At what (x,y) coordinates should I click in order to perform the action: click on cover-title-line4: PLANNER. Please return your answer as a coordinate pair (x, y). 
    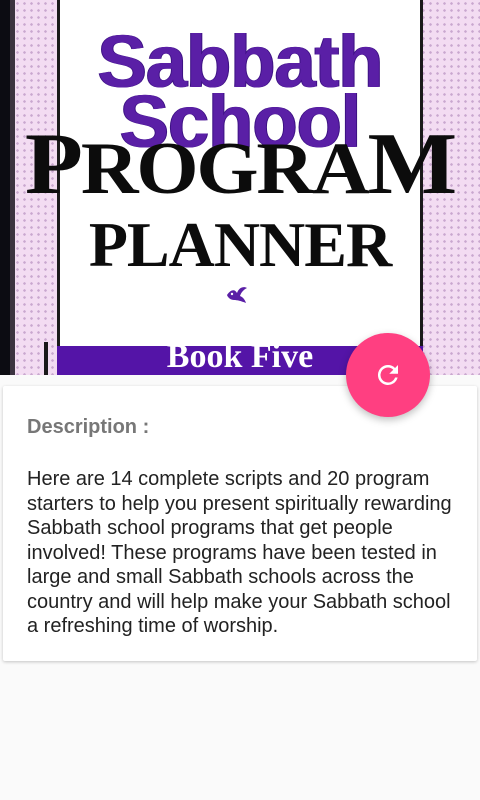
    Looking at the image, I should click on (240, 244).